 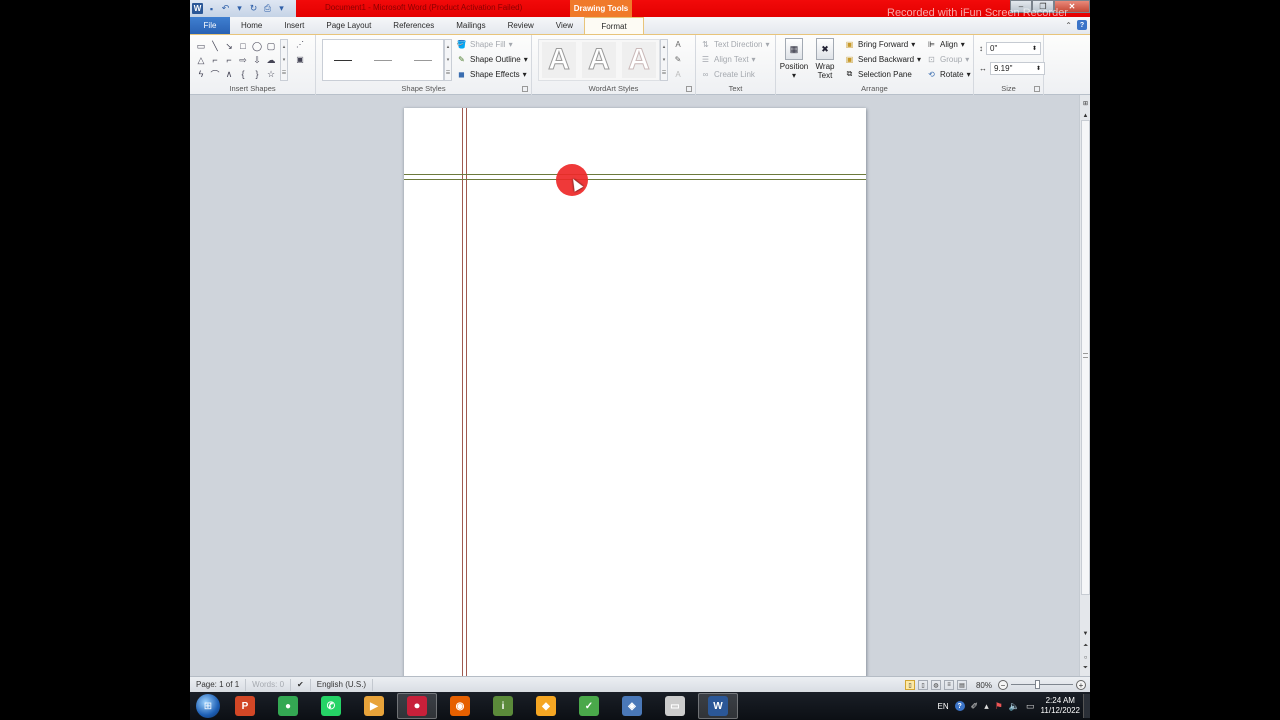 What do you see at coordinates (825, 59) in the screenshot?
I see `wrap-text-button: ✖ Wrap Text` at bounding box center [825, 59].